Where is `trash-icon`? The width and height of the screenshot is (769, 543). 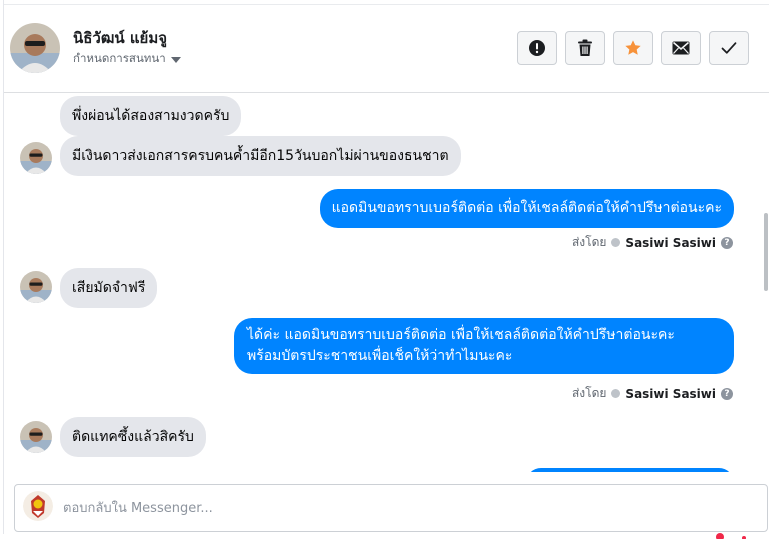
trash-icon is located at coordinates (585, 48).